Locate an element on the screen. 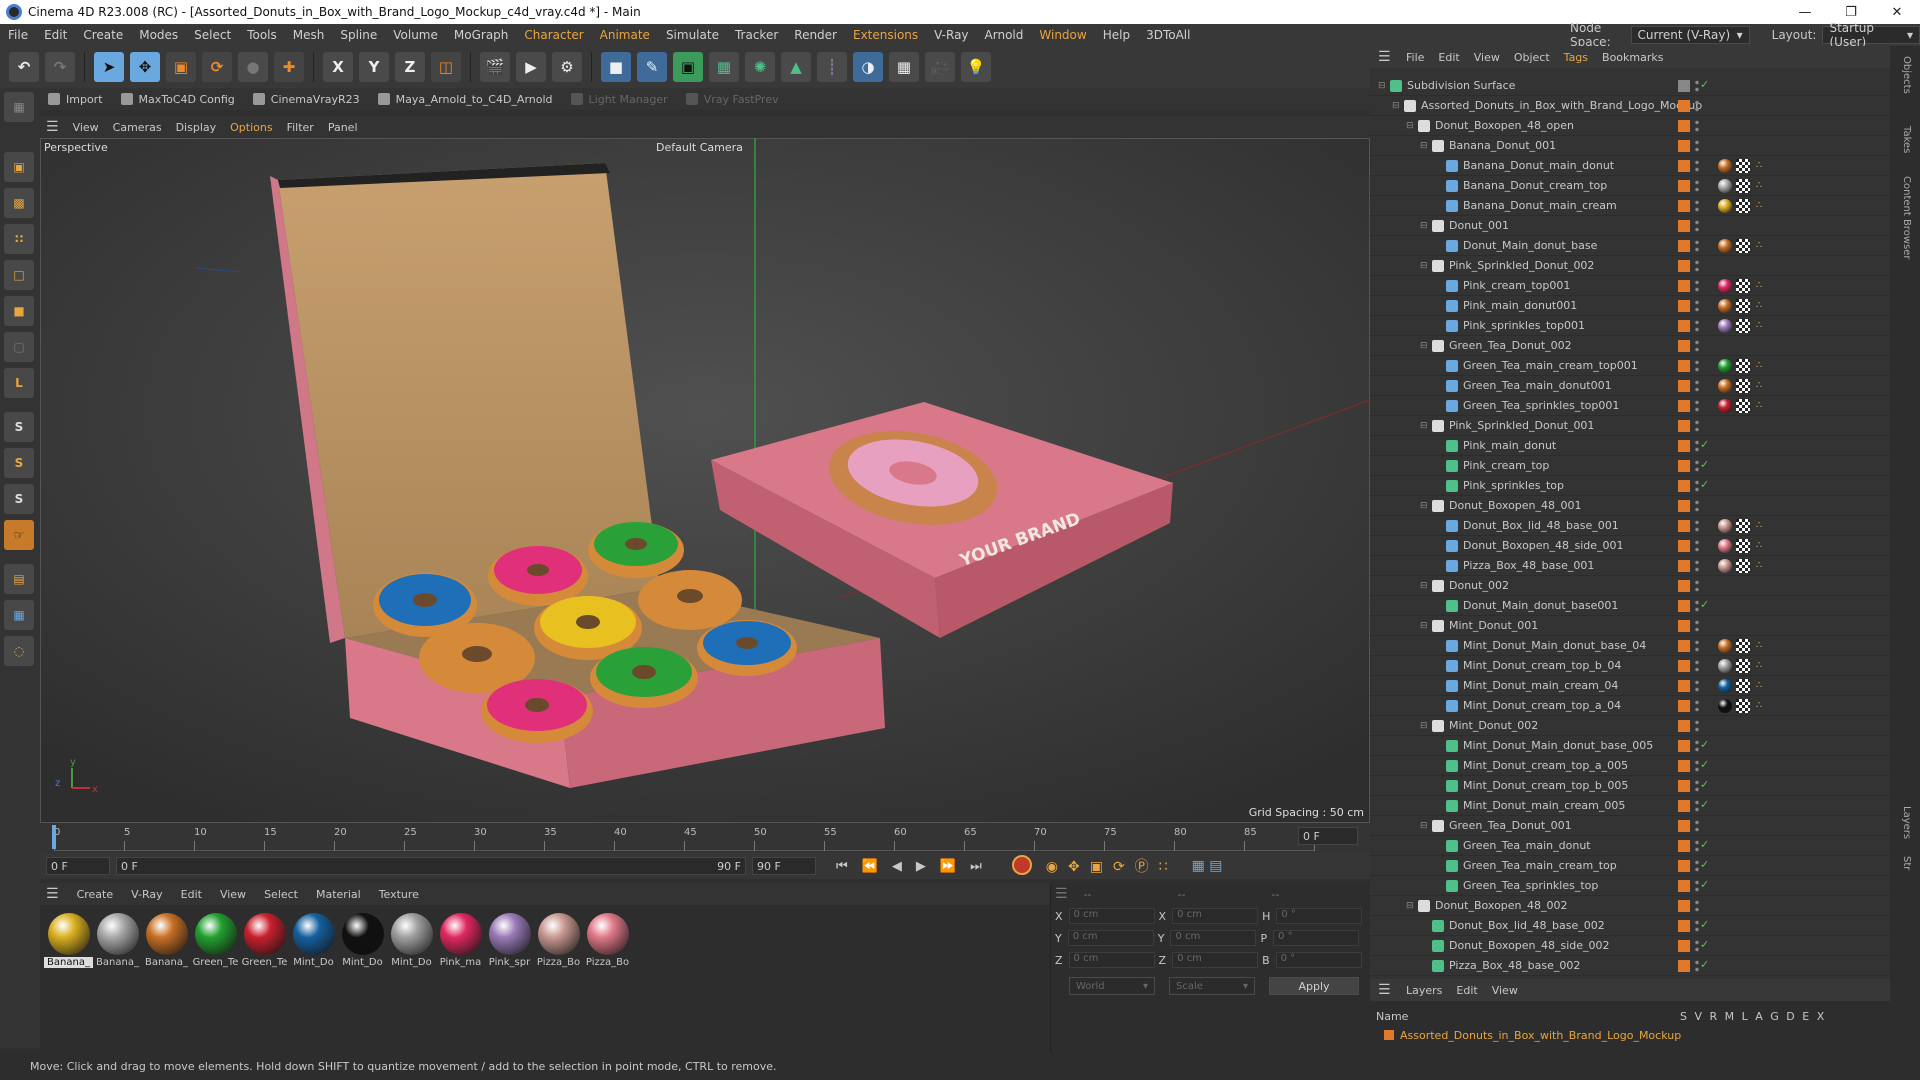 This screenshot has height=1080, width=1920. menu-arnold: Arnold is located at coordinates (1004, 35).